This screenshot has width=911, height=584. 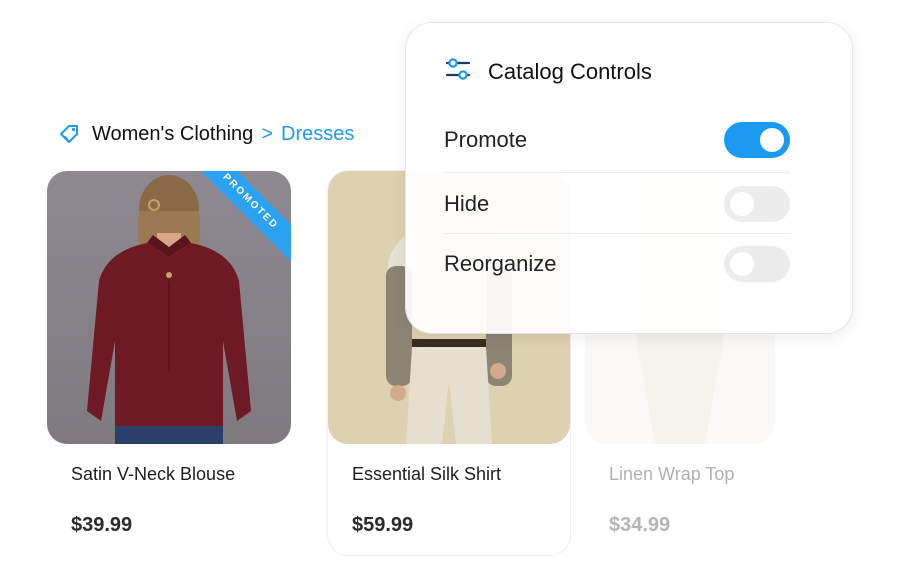 What do you see at coordinates (671, 474) in the screenshot?
I see `product-name: Linen Wrap Top` at bounding box center [671, 474].